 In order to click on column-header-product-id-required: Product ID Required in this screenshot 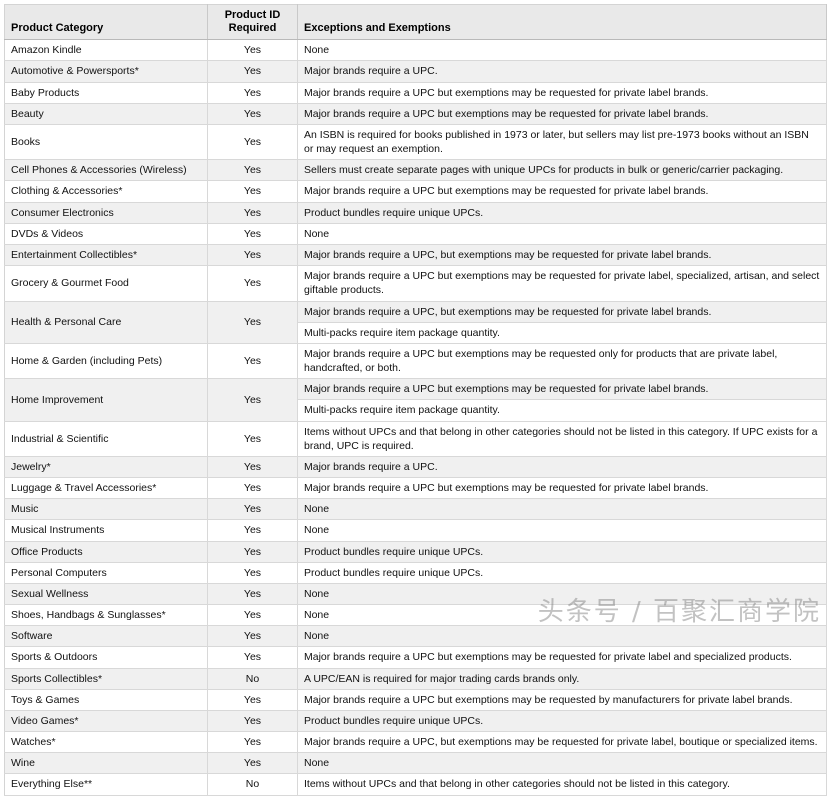, I will do `click(252, 22)`.